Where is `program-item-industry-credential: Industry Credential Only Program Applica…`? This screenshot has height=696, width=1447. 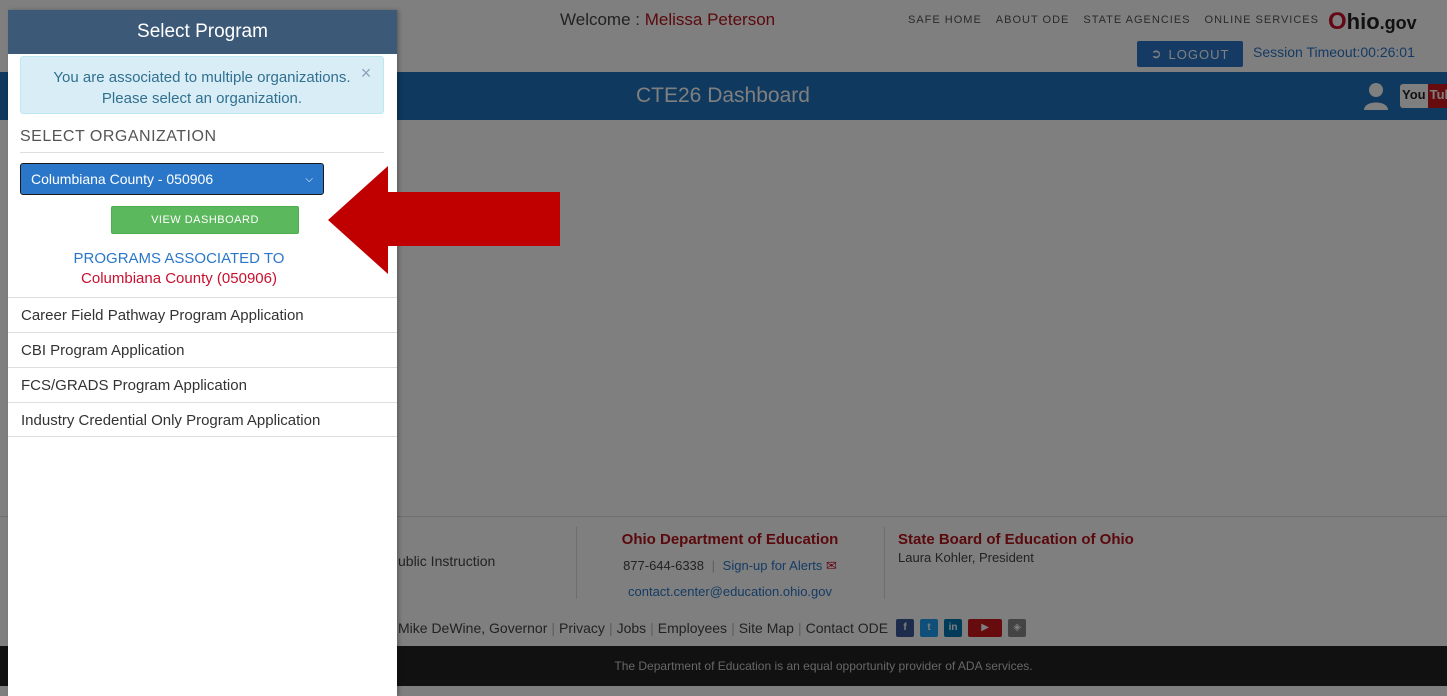
program-item-industry-credential: Industry Credential Only Program Applica… is located at coordinates (202, 419).